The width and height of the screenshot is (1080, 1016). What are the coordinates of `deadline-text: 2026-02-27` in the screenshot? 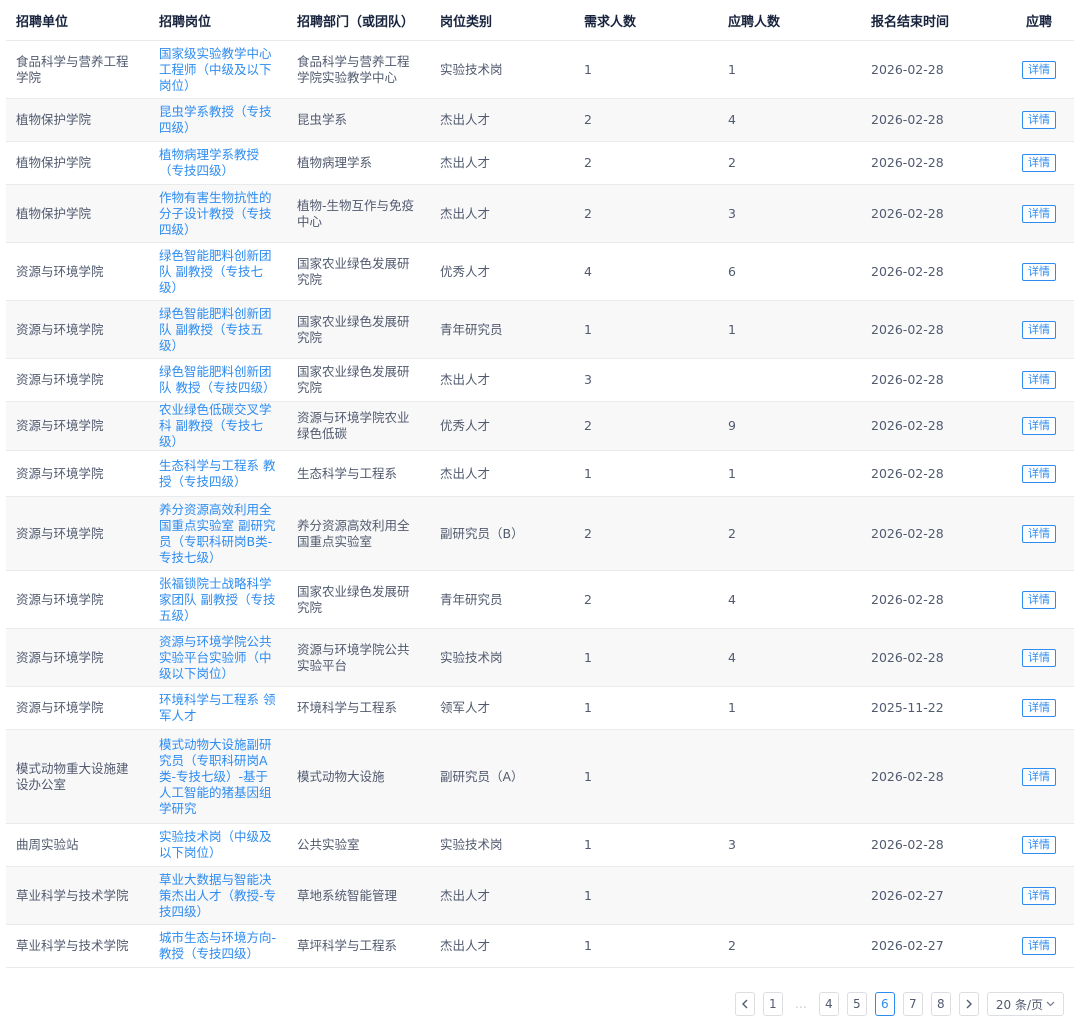 It's located at (907, 945).